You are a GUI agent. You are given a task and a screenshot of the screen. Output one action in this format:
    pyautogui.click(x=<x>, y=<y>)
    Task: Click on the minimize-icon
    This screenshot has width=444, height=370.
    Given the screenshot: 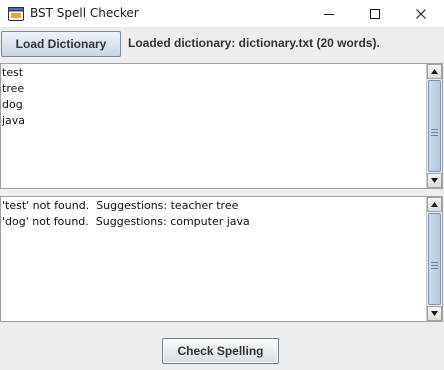 What is the action you would take?
    pyautogui.click(x=329, y=14)
    